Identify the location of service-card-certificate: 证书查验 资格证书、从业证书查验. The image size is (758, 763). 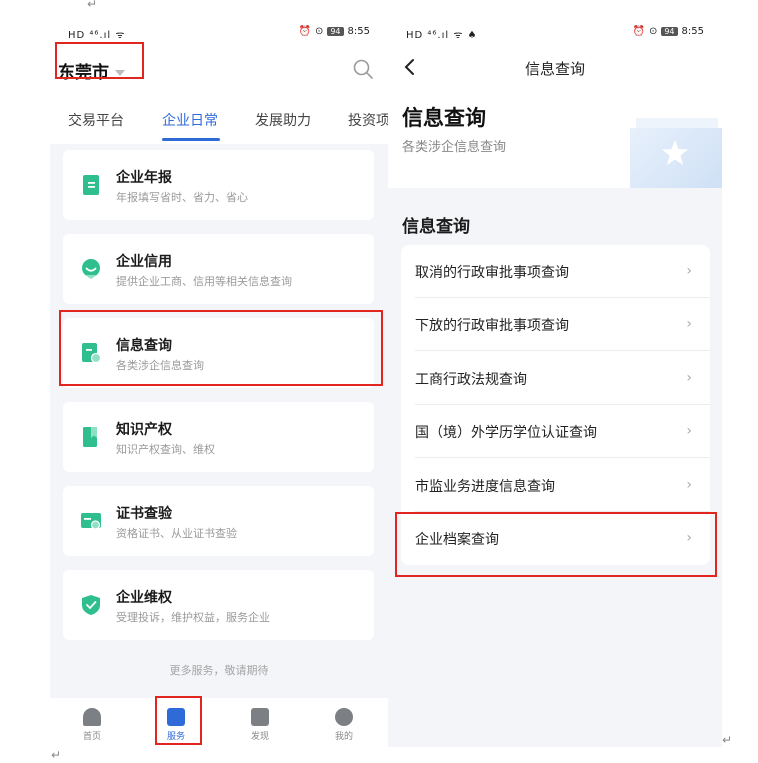
(218, 521).